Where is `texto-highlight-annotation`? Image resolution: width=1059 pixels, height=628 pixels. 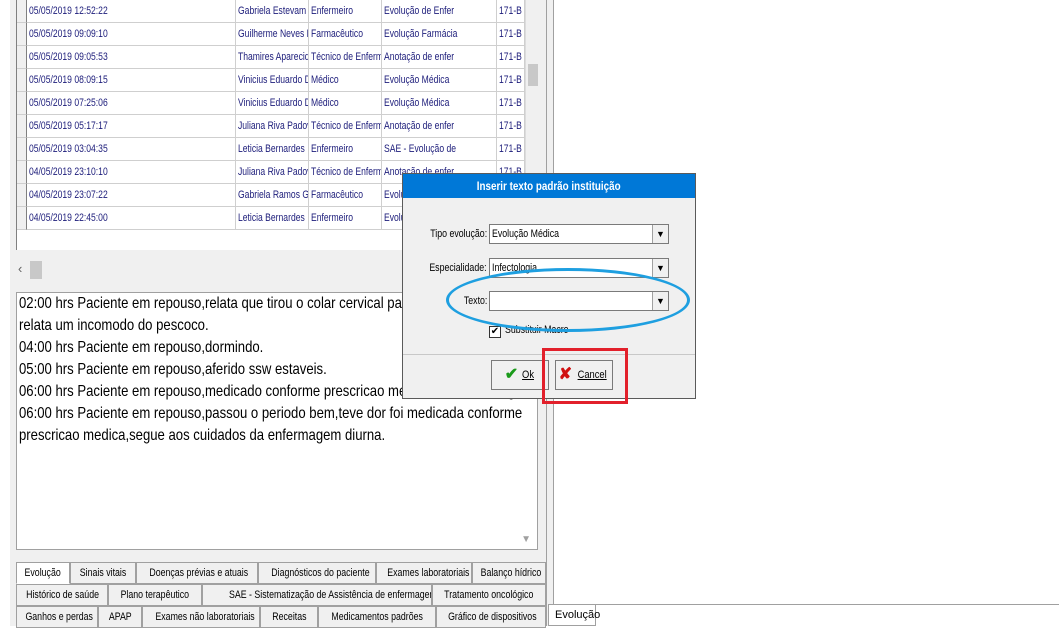
texto-highlight-annotation is located at coordinates (568, 300).